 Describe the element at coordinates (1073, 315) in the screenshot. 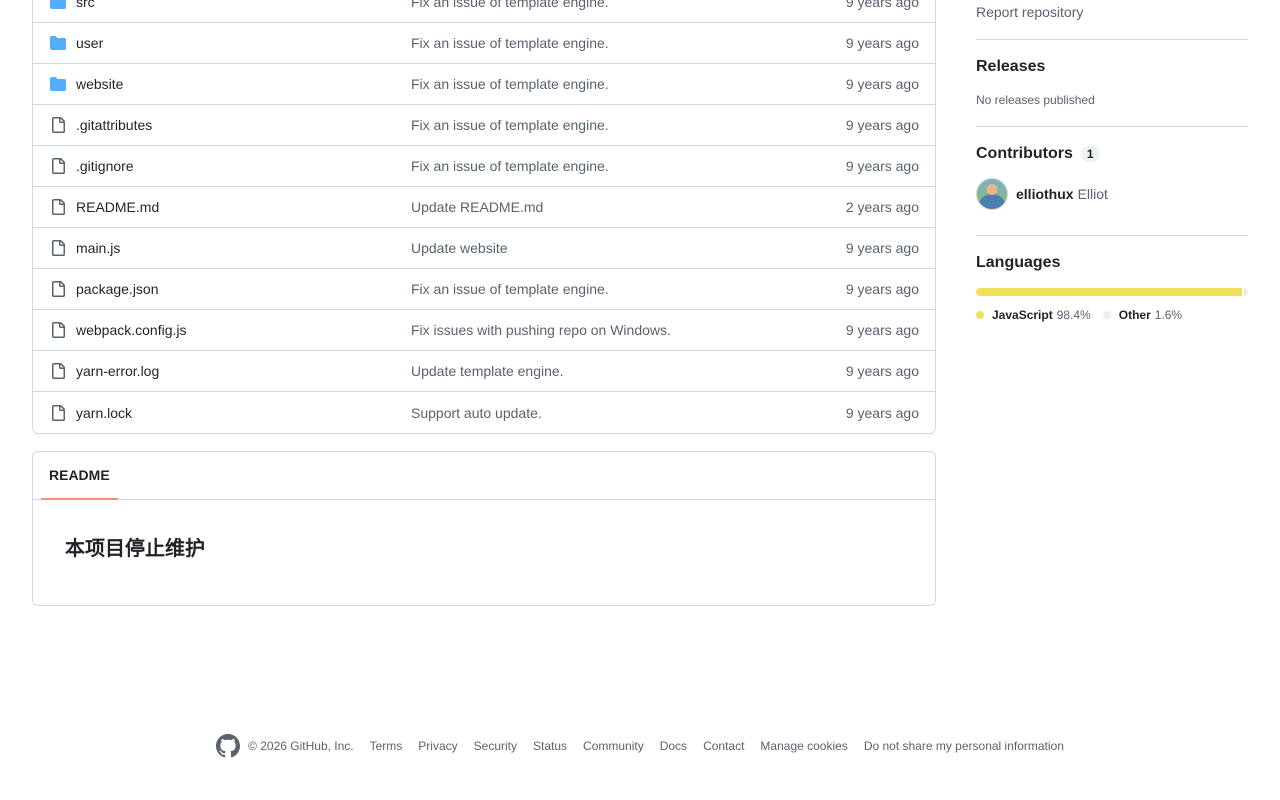

I see `language-percent: 98.4%` at that location.